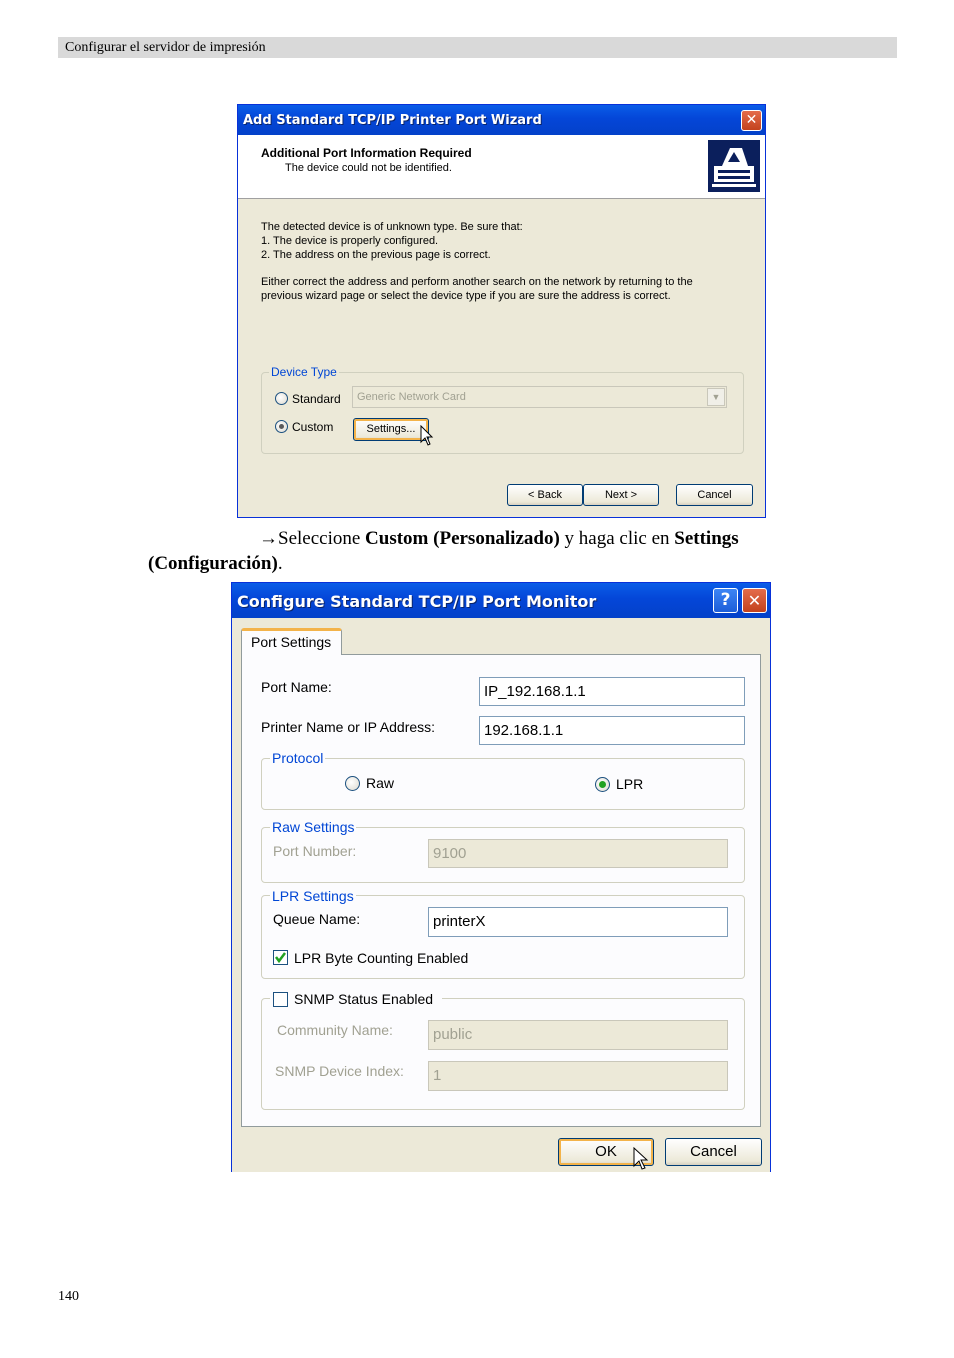 The width and height of the screenshot is (954, 1358). I want to click on caption-line-2: (Configuración)., so click(215, 564).